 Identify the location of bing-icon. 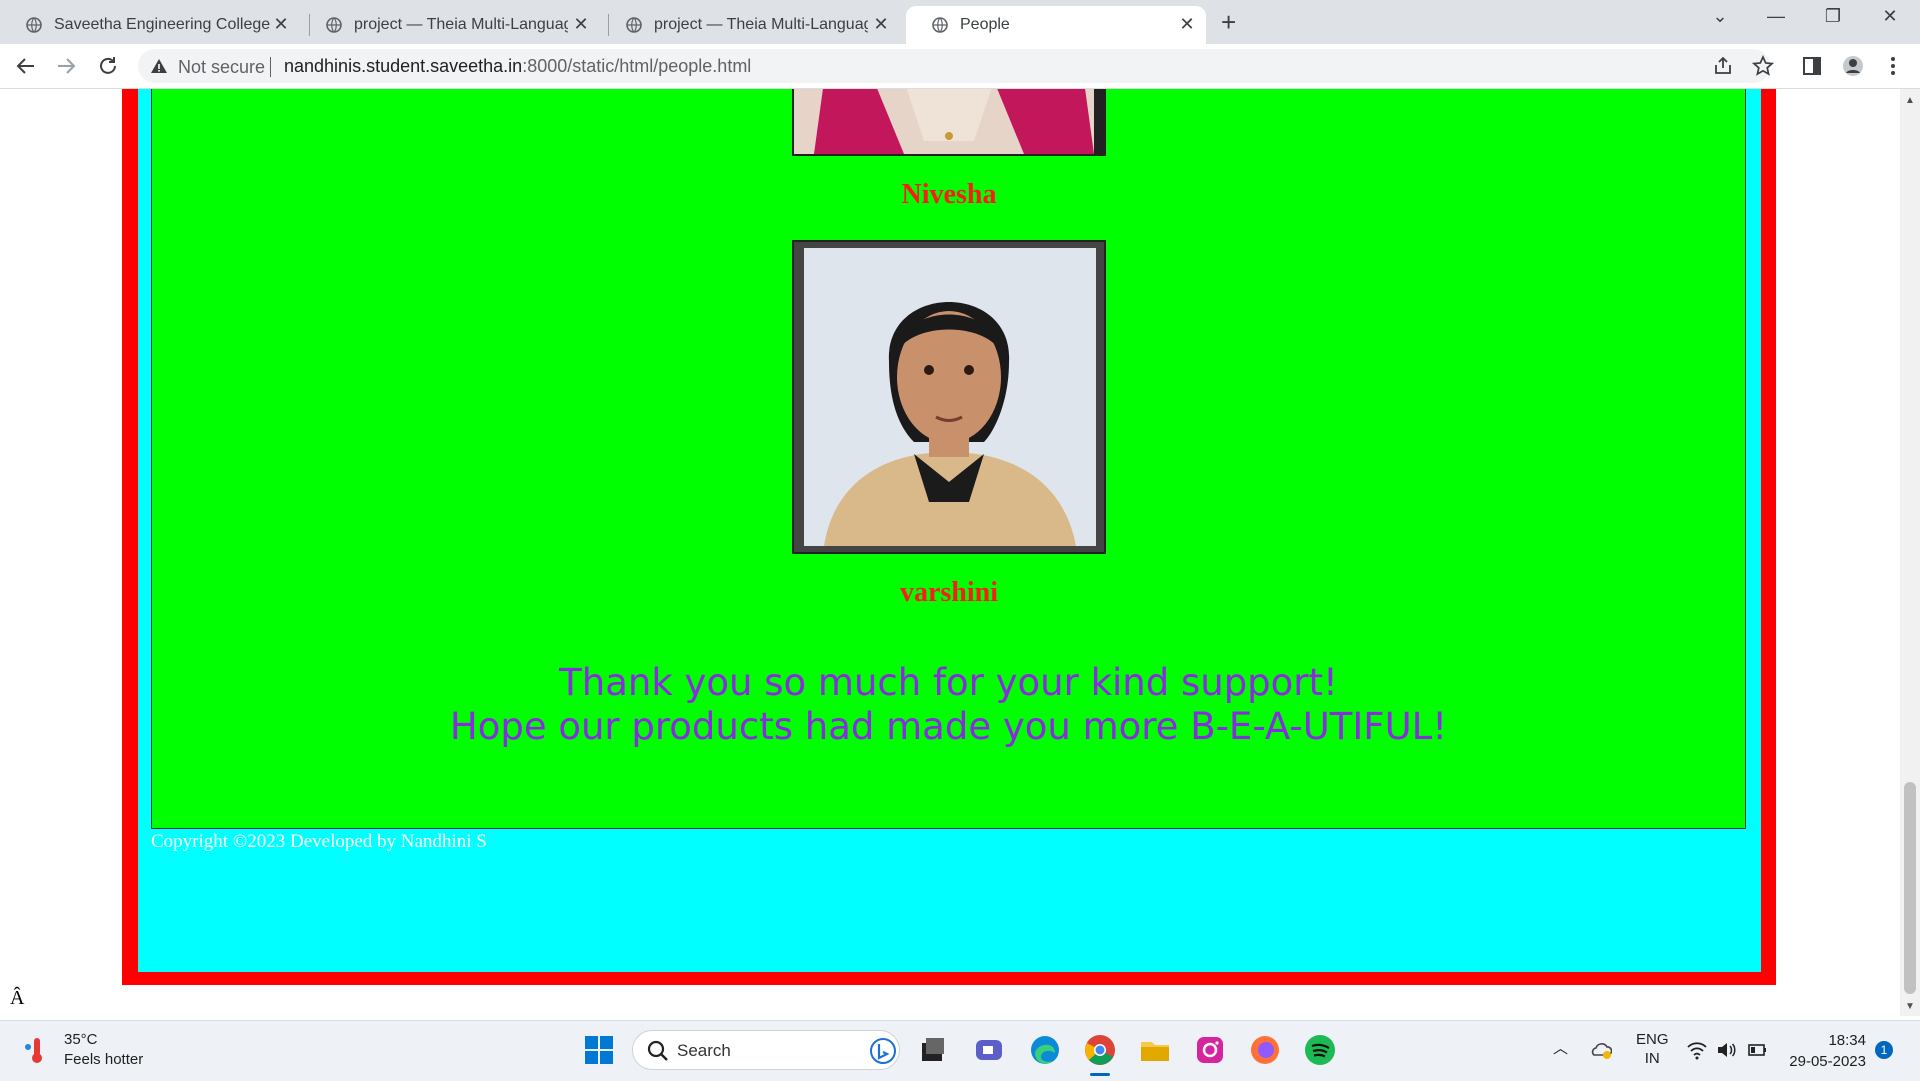
(883, 1051).